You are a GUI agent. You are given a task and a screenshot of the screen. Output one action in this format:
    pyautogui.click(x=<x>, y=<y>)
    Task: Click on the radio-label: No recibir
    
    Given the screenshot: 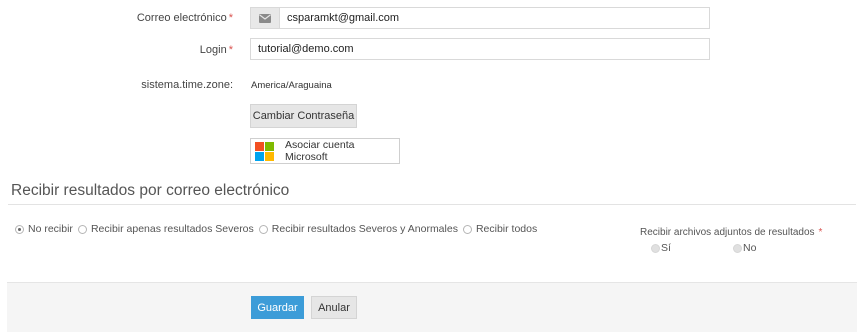 What is the action you would take?
    pyautogui.click(x=50, y=229)
    